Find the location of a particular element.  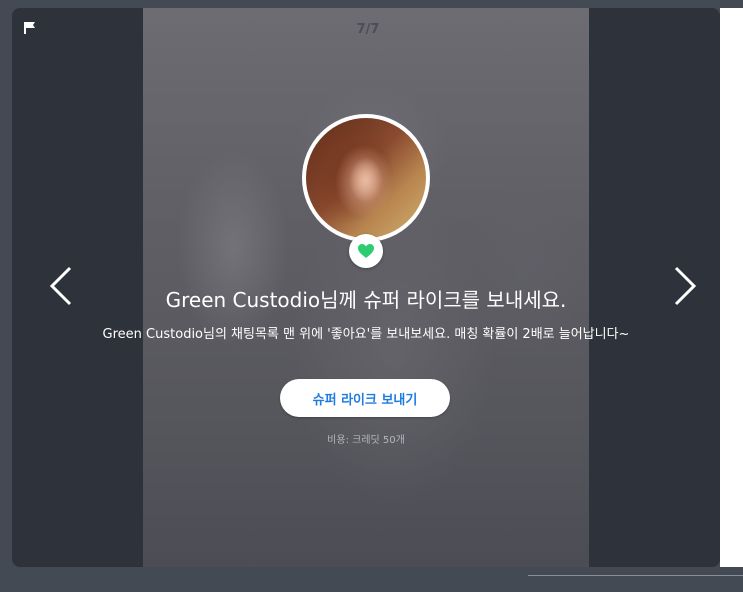

page-title: Green Custodio님께 슈퍼 라이크를 보내세요. is located at coordinates (366, 300).